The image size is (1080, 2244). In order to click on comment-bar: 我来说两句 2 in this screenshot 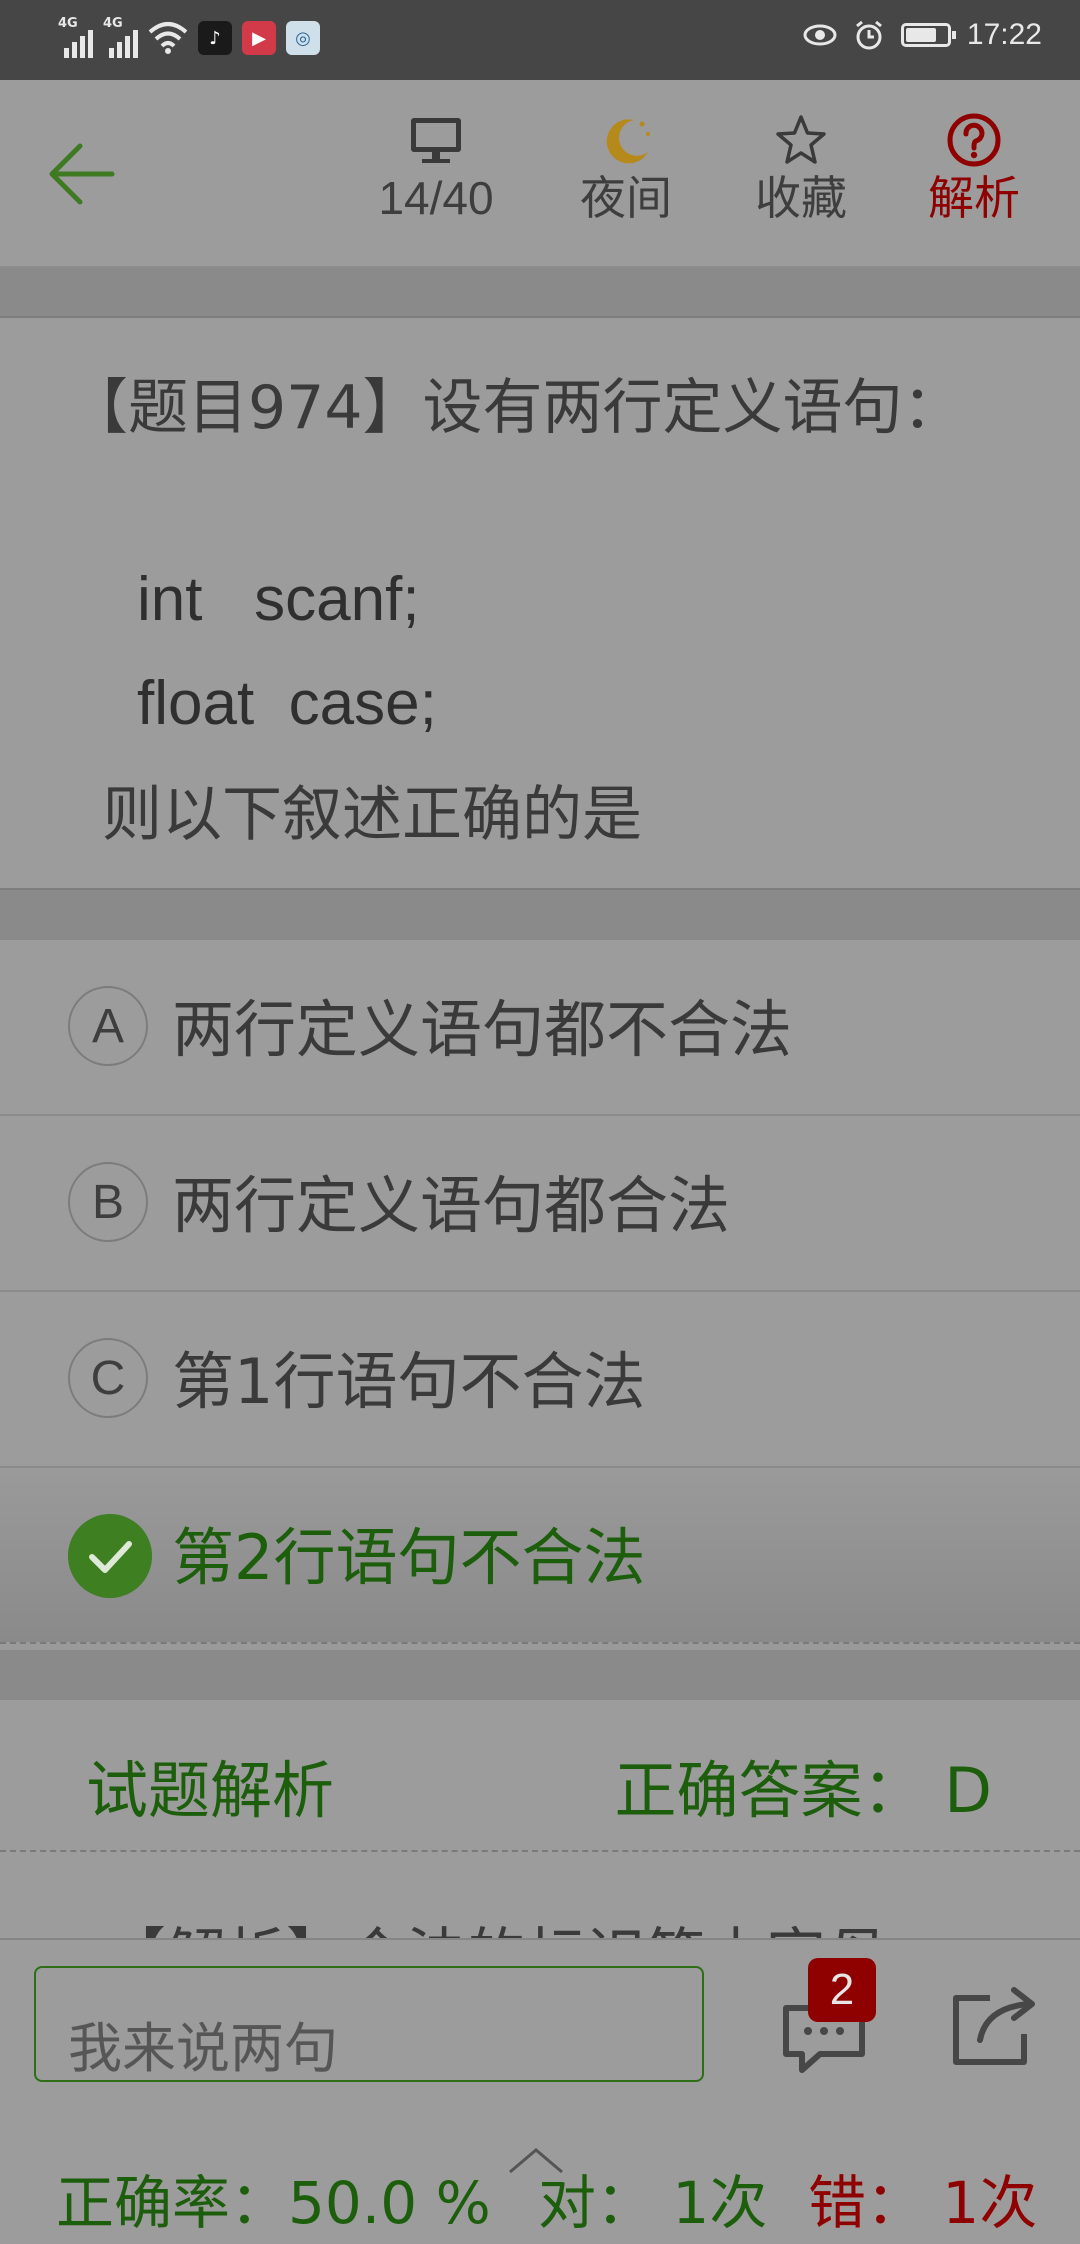, I will do `click(540, 2025)`.